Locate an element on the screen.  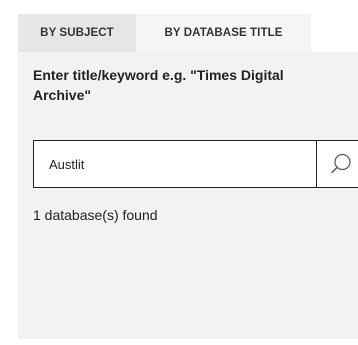
search-box is located at coordinates (195, 164).